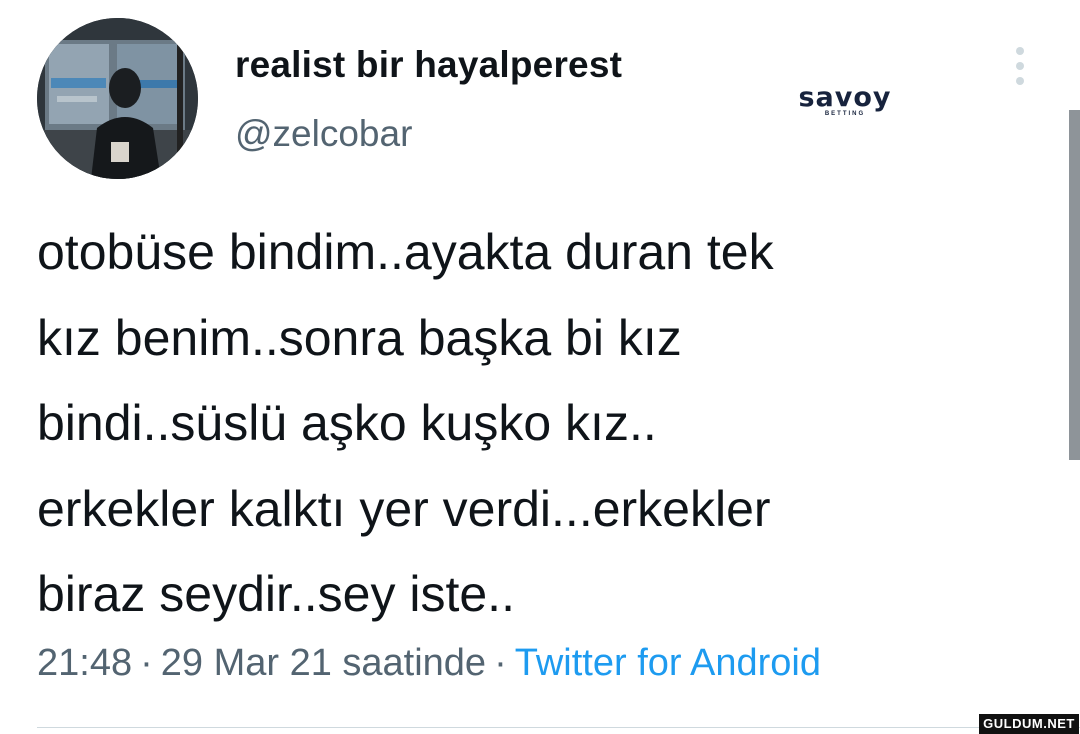 The width and height of the screenshot is (1080, 734). Describe the element at coordinates (1029, 724) in the screenshot. I see `watermark: GULDUM.NET` at that location.